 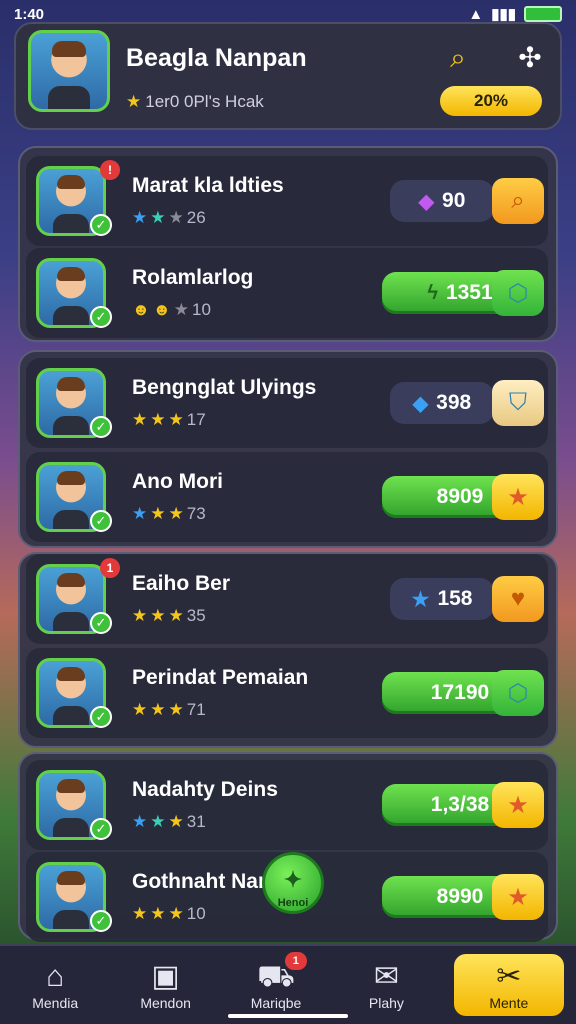 I want to click on player-row: ✓ Perindat Pemaian ★ ★ ★ 71 17190 ⬡, so click(x=287, y=693).